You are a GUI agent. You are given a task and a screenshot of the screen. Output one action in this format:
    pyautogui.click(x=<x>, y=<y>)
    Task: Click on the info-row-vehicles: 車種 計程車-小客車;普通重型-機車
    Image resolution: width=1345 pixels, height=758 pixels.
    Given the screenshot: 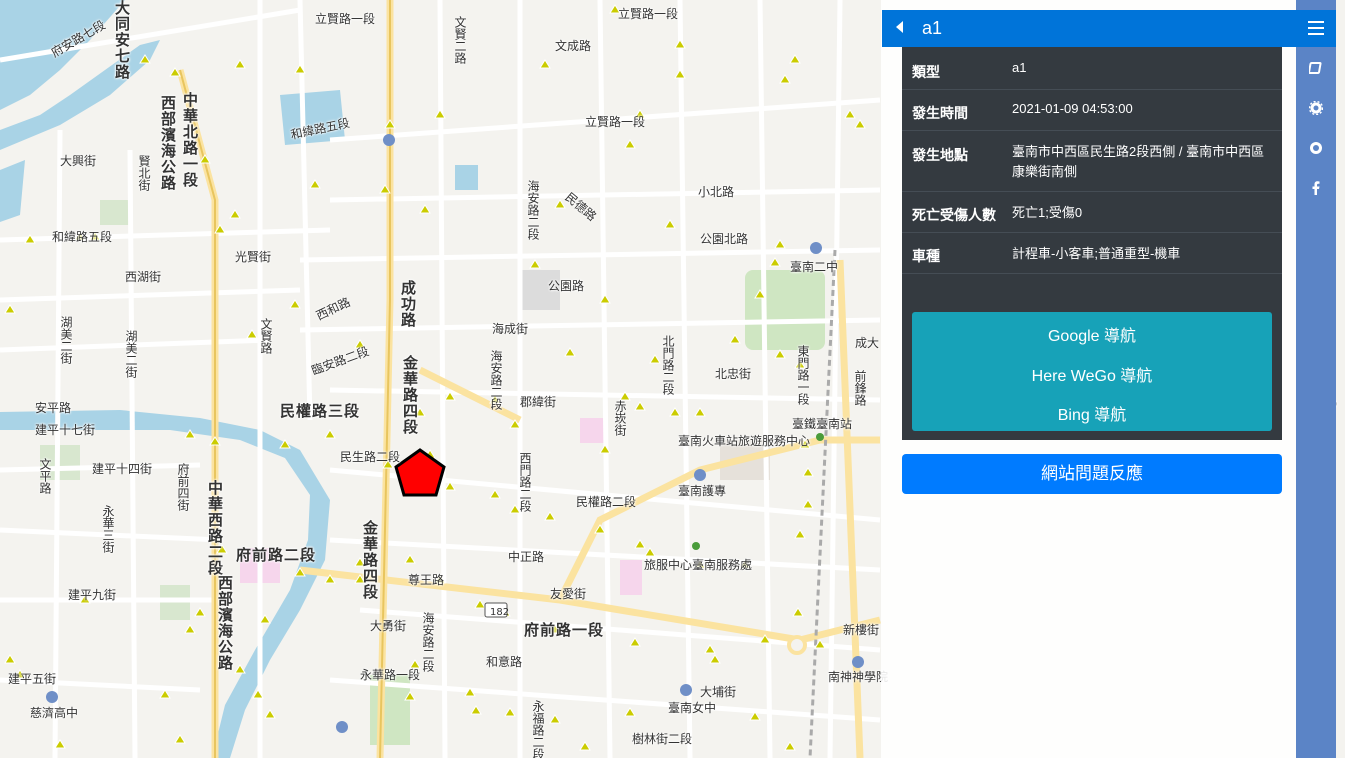 What is the action you would take?
    pyautogui.click(x=1092, y=253)
    